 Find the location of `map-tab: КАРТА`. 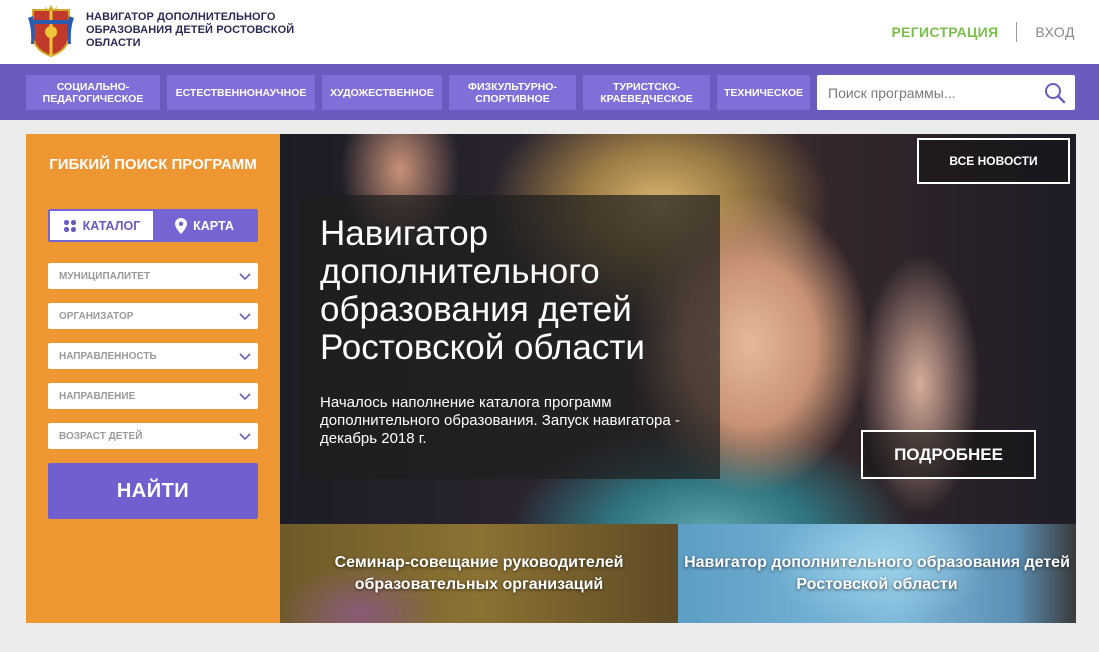

map-tab: КАРТА is located at coordinates (204, 225).